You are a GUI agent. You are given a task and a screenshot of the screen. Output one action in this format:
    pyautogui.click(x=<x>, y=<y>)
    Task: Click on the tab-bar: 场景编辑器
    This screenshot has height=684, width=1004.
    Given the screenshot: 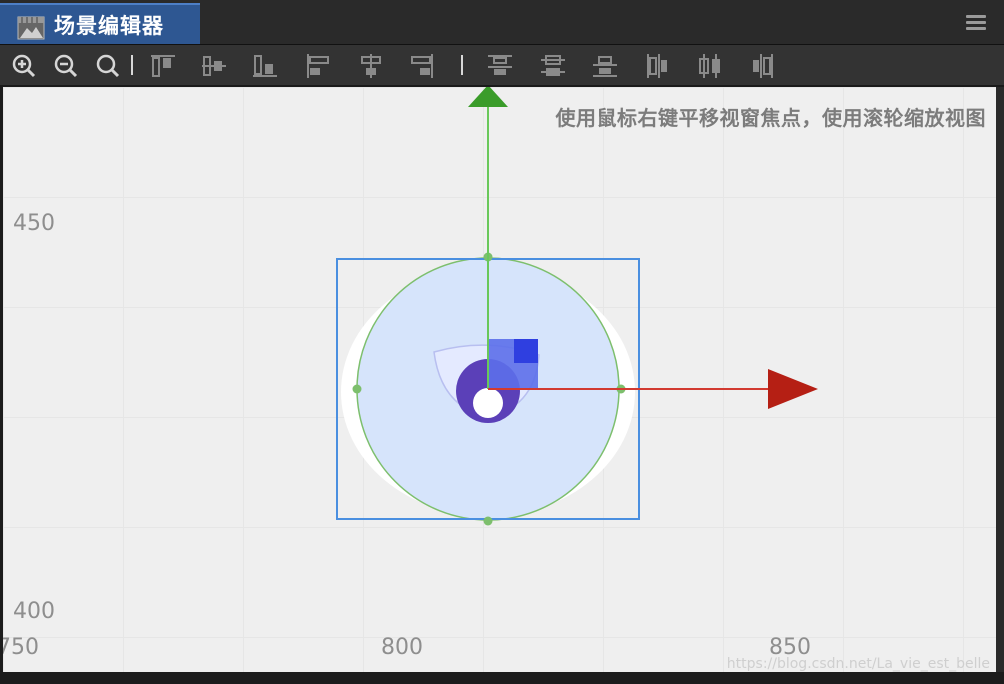 What is the action you would take?
    pyautogui.click(x=502, y=22)
    